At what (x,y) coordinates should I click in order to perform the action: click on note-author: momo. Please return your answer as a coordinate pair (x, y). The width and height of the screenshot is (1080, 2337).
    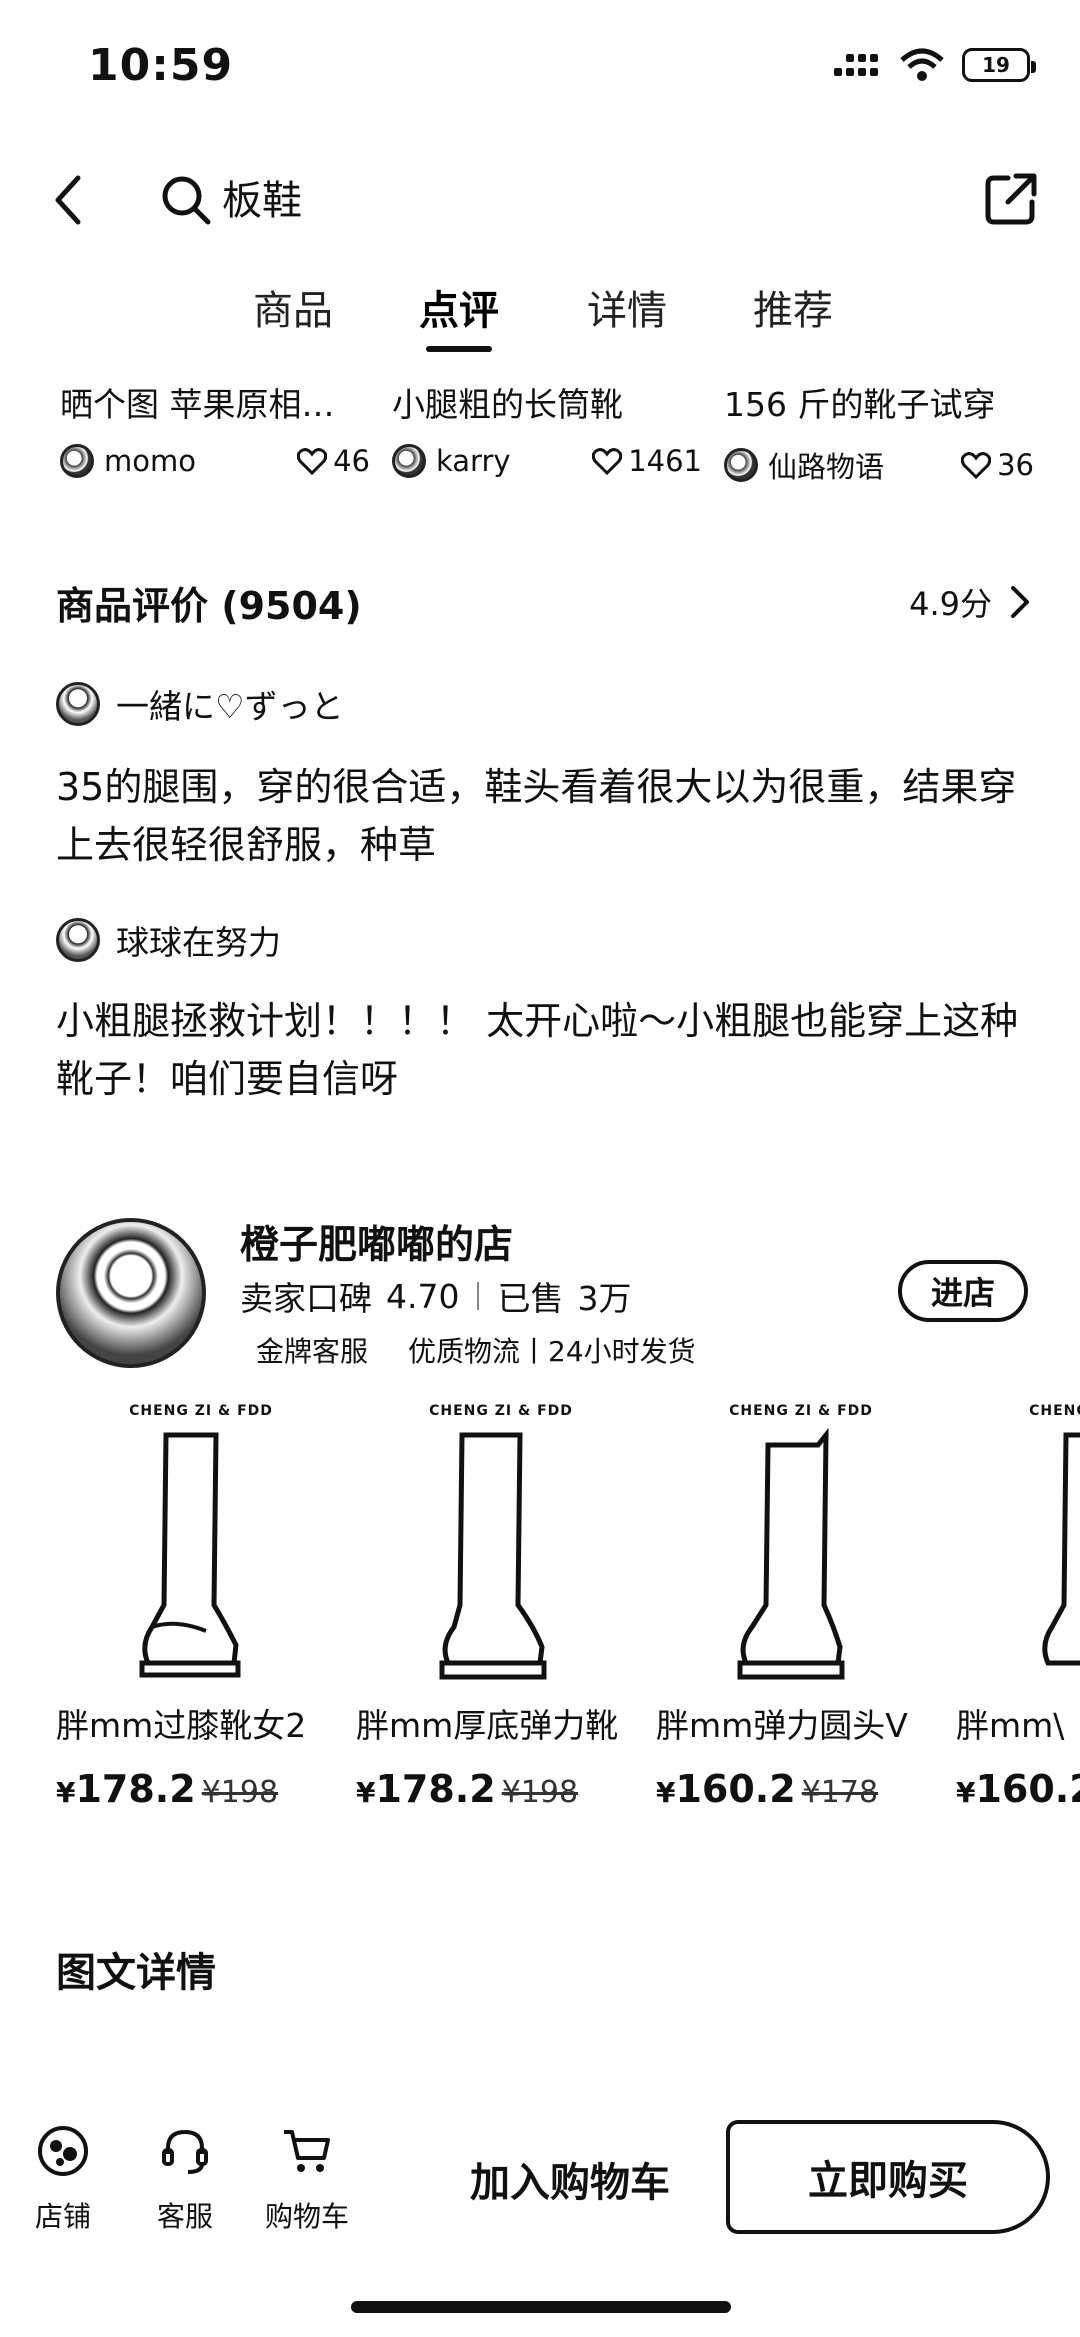
    Looking at the image, I should click on (150, 461).